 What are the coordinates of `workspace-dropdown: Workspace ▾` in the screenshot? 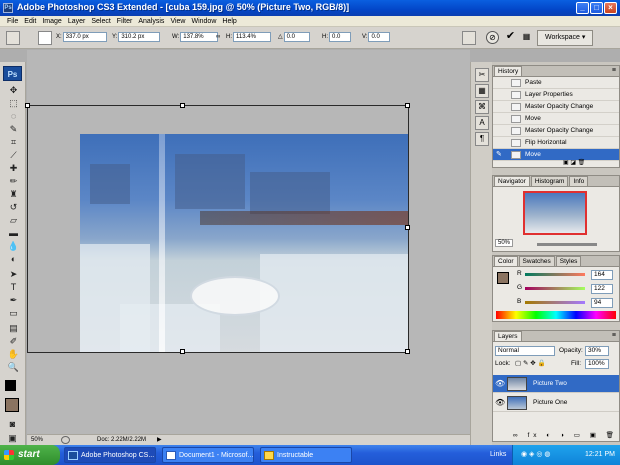 It's located at (565, 38).